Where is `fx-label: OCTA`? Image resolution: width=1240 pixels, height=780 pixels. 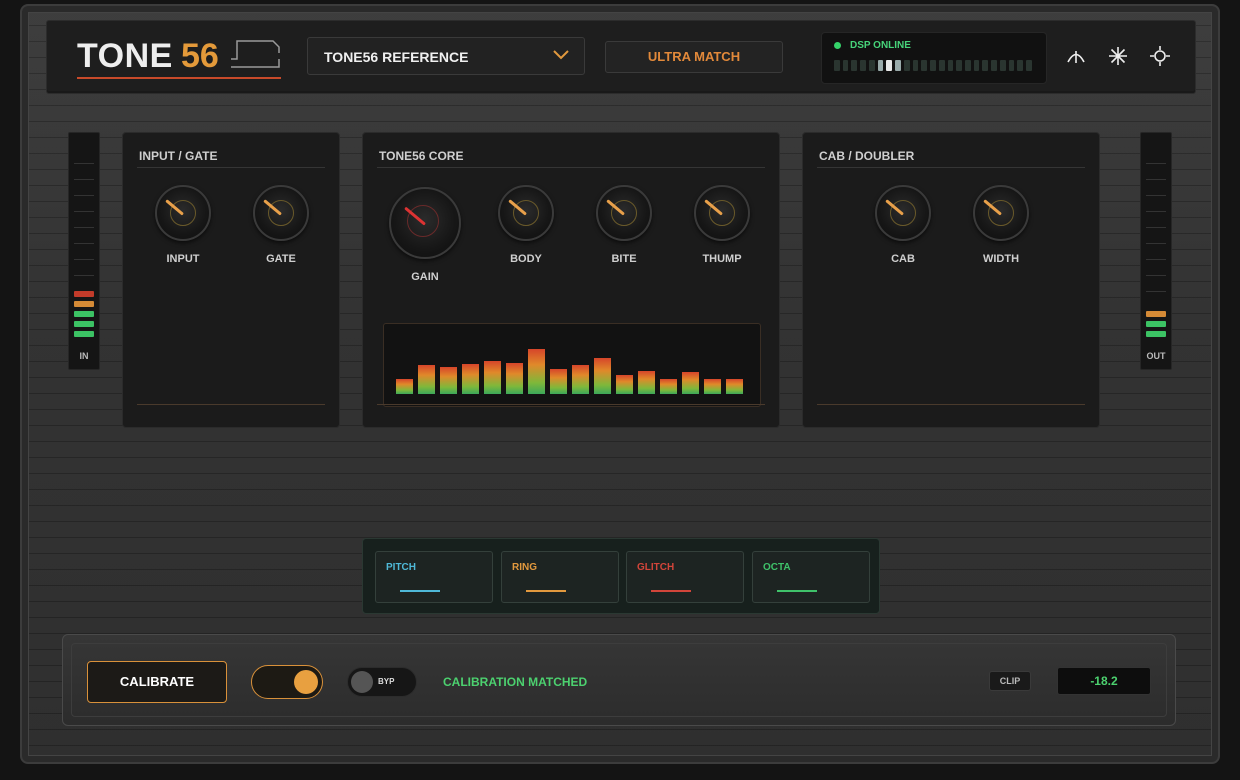
fx-label: OCTA is located at coordinates (777, 567).